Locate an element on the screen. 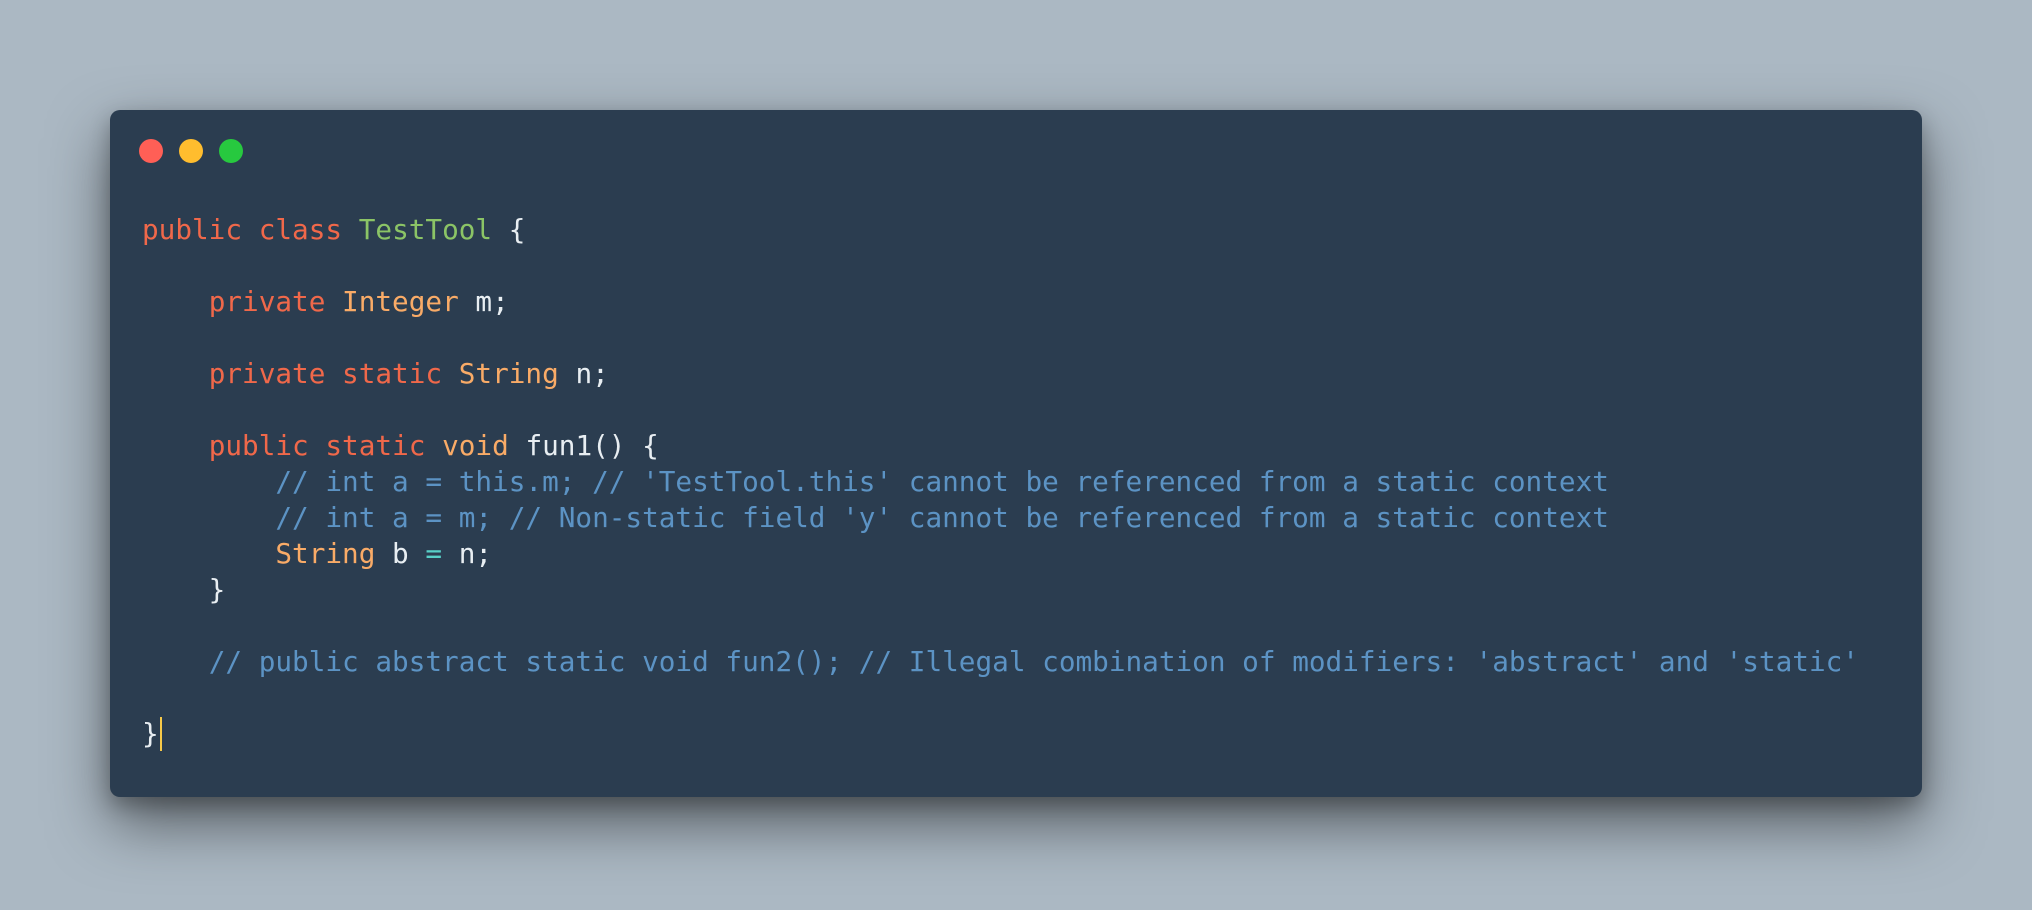 Image resolution: width=2032 pixels, height=910 pixels. code-token-plain: m; is located at coordinates (483, 301).